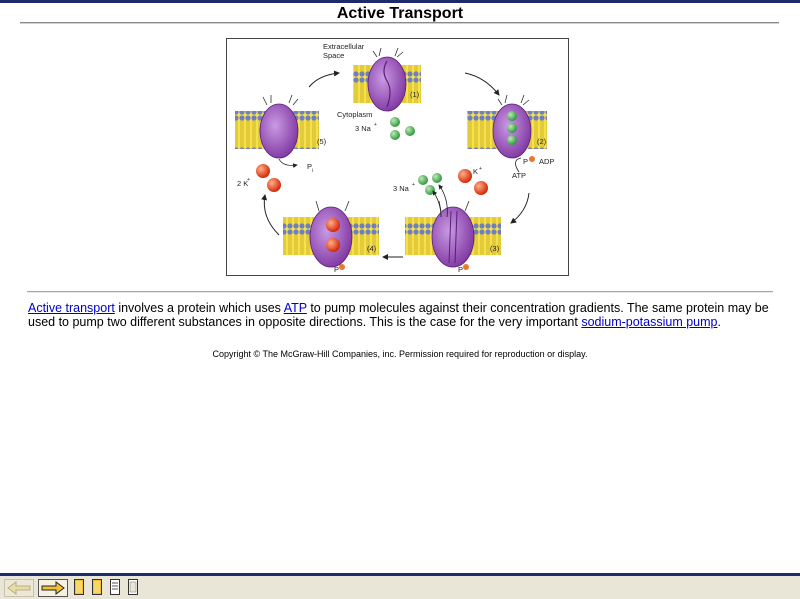 The image size is (800, 599). Describe the element at coordinates (401, 188) in the screenshot. I see `step3-sodium-label: 3 Na` at that location.